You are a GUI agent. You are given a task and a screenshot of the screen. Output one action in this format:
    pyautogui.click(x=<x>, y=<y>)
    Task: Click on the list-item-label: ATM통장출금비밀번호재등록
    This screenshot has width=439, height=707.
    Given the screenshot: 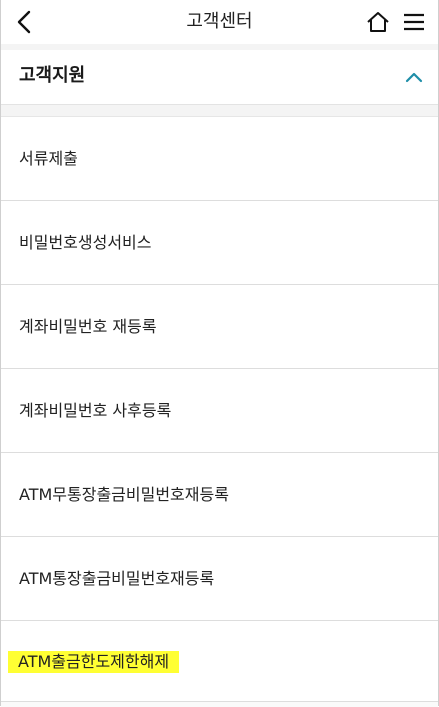 What is the action you would take?
    pyautogui.click(x=117, y=578)
    